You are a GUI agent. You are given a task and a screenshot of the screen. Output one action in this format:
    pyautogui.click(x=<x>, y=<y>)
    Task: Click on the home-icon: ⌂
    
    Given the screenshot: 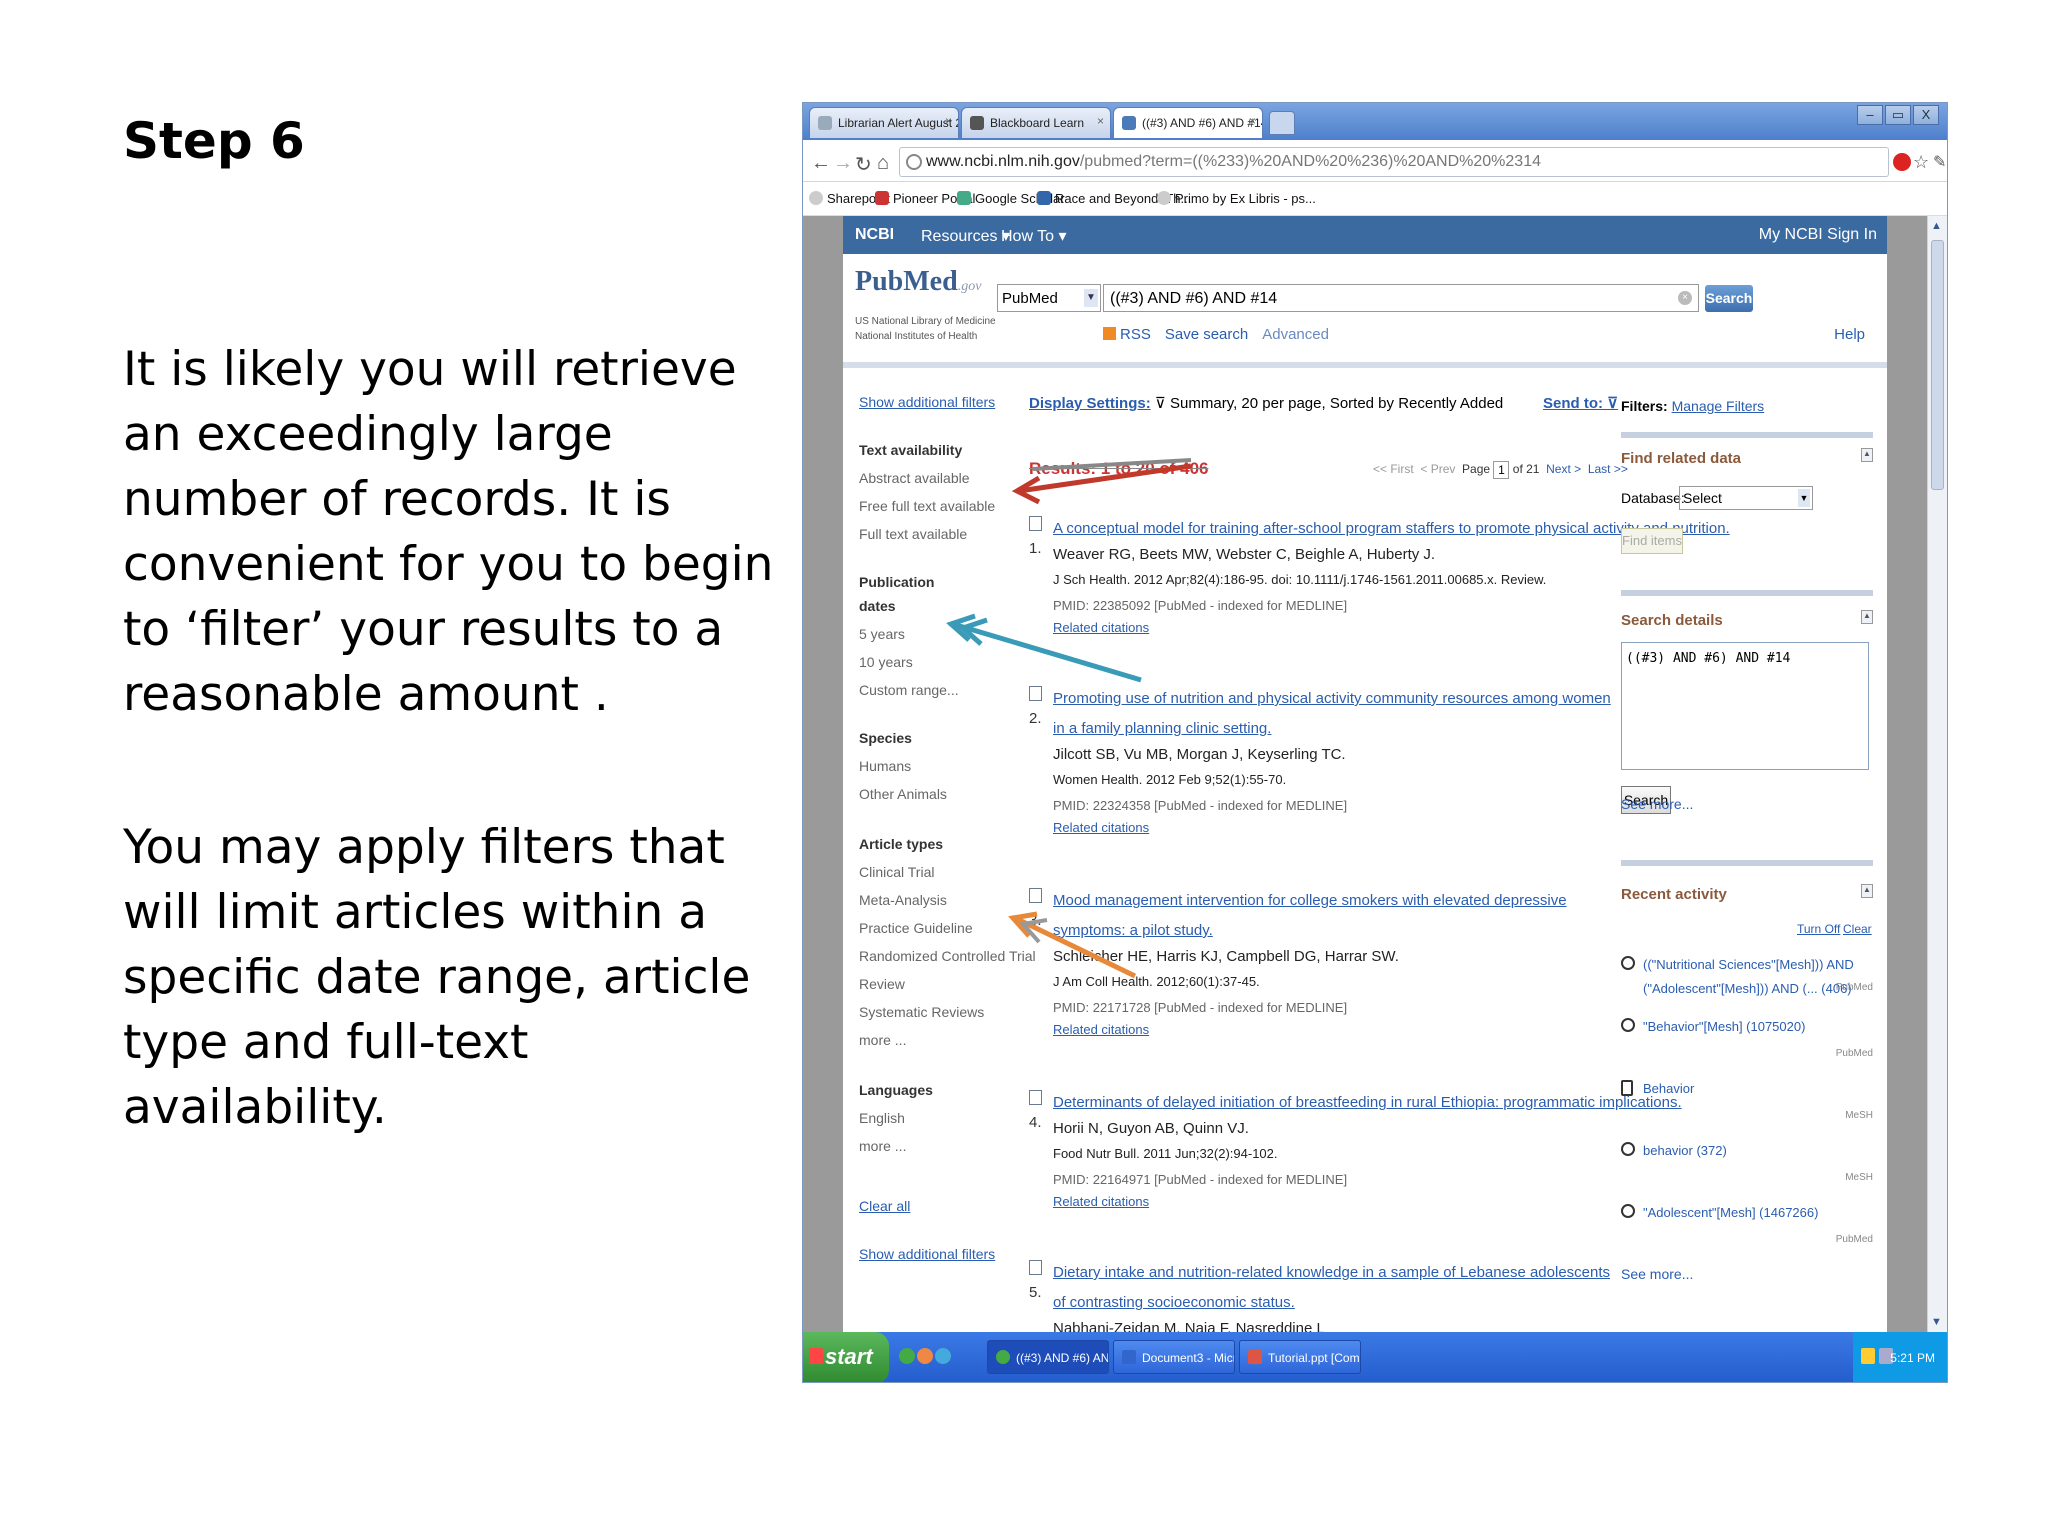 What is the action you would take?
    pyautogui.click(x=883, y=163)
    